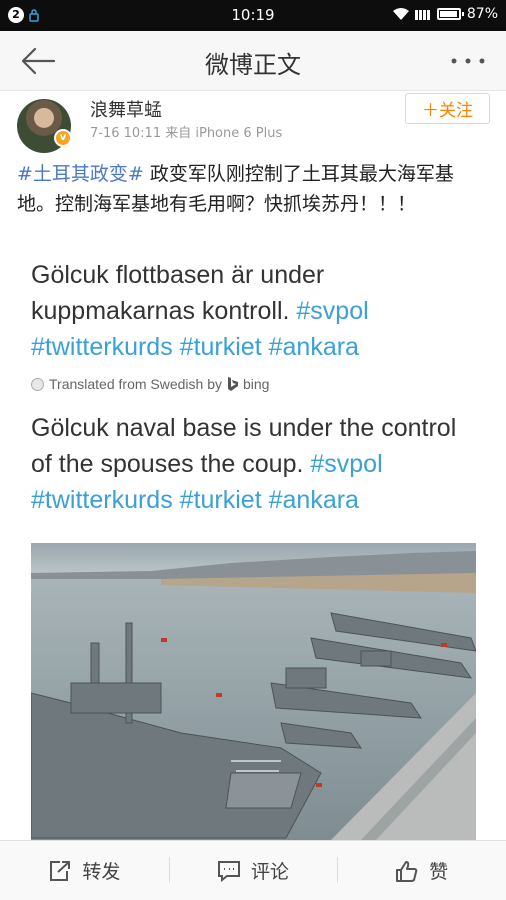  I want to click on status-right: 87%, so click(445, 14).